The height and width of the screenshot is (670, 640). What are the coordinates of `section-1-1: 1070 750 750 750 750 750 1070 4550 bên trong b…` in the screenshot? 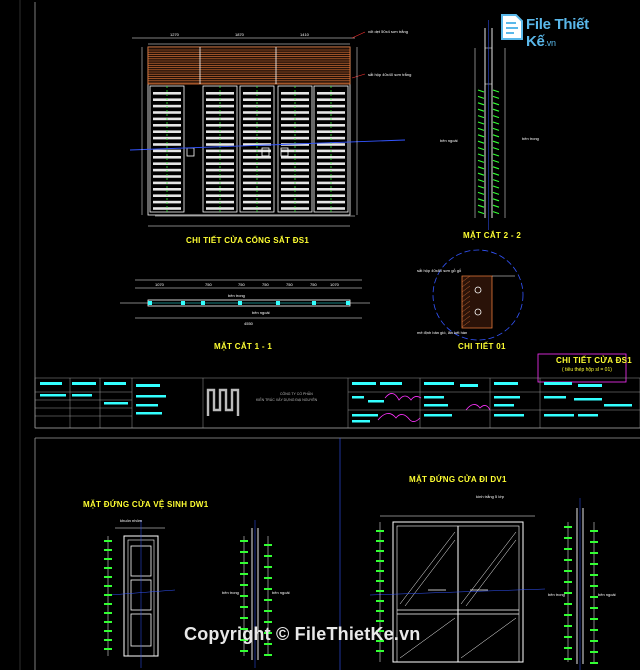 It's located at (245, 302).